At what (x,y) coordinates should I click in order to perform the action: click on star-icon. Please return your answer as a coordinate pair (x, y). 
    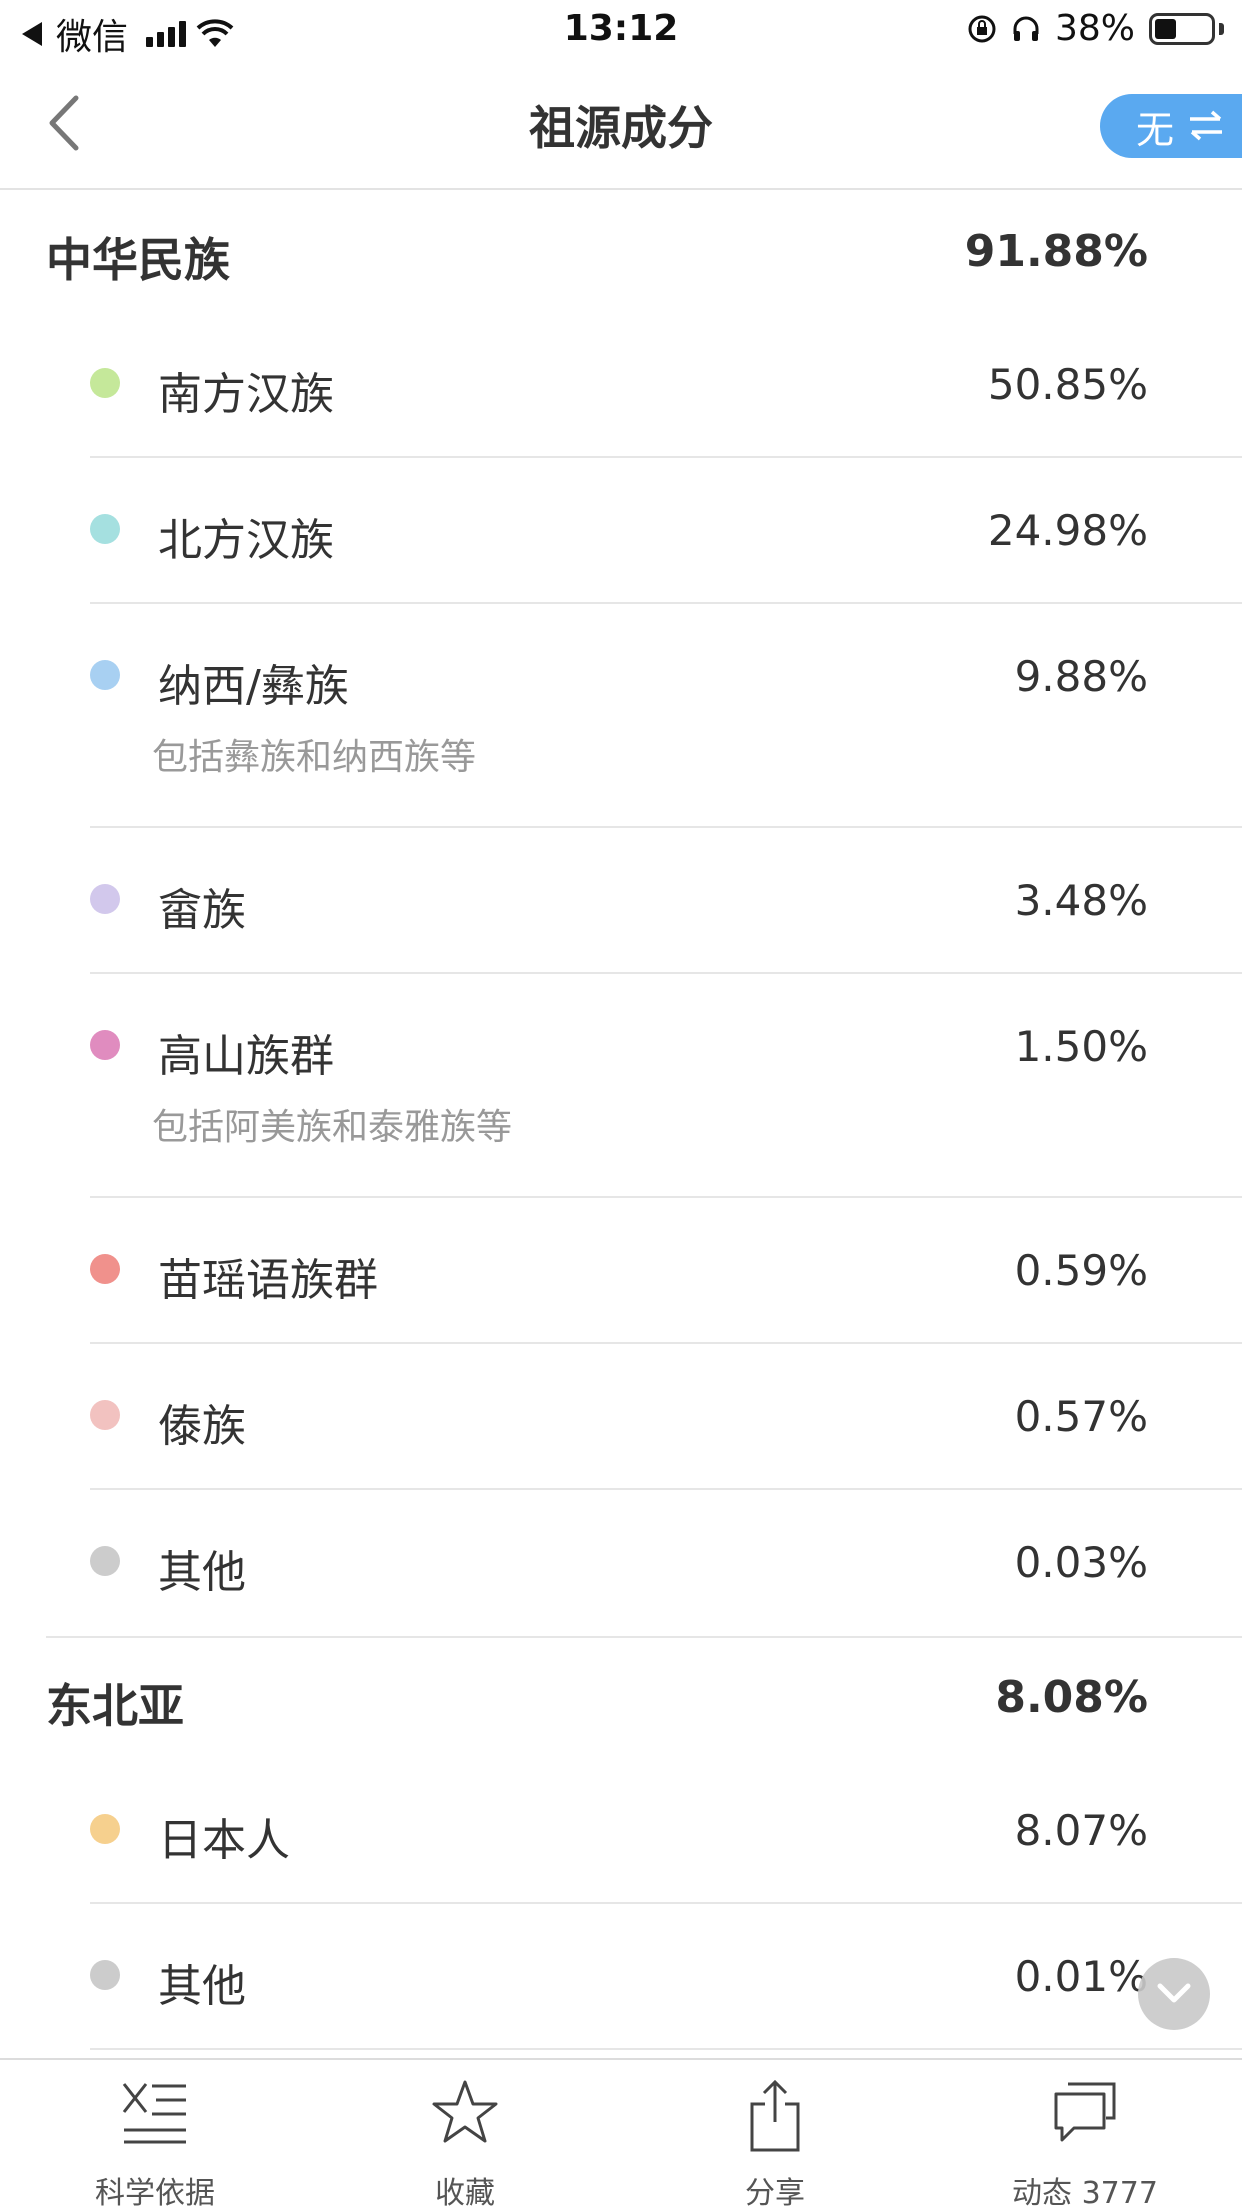
    Looking at the image, I should click on (465, 2111).